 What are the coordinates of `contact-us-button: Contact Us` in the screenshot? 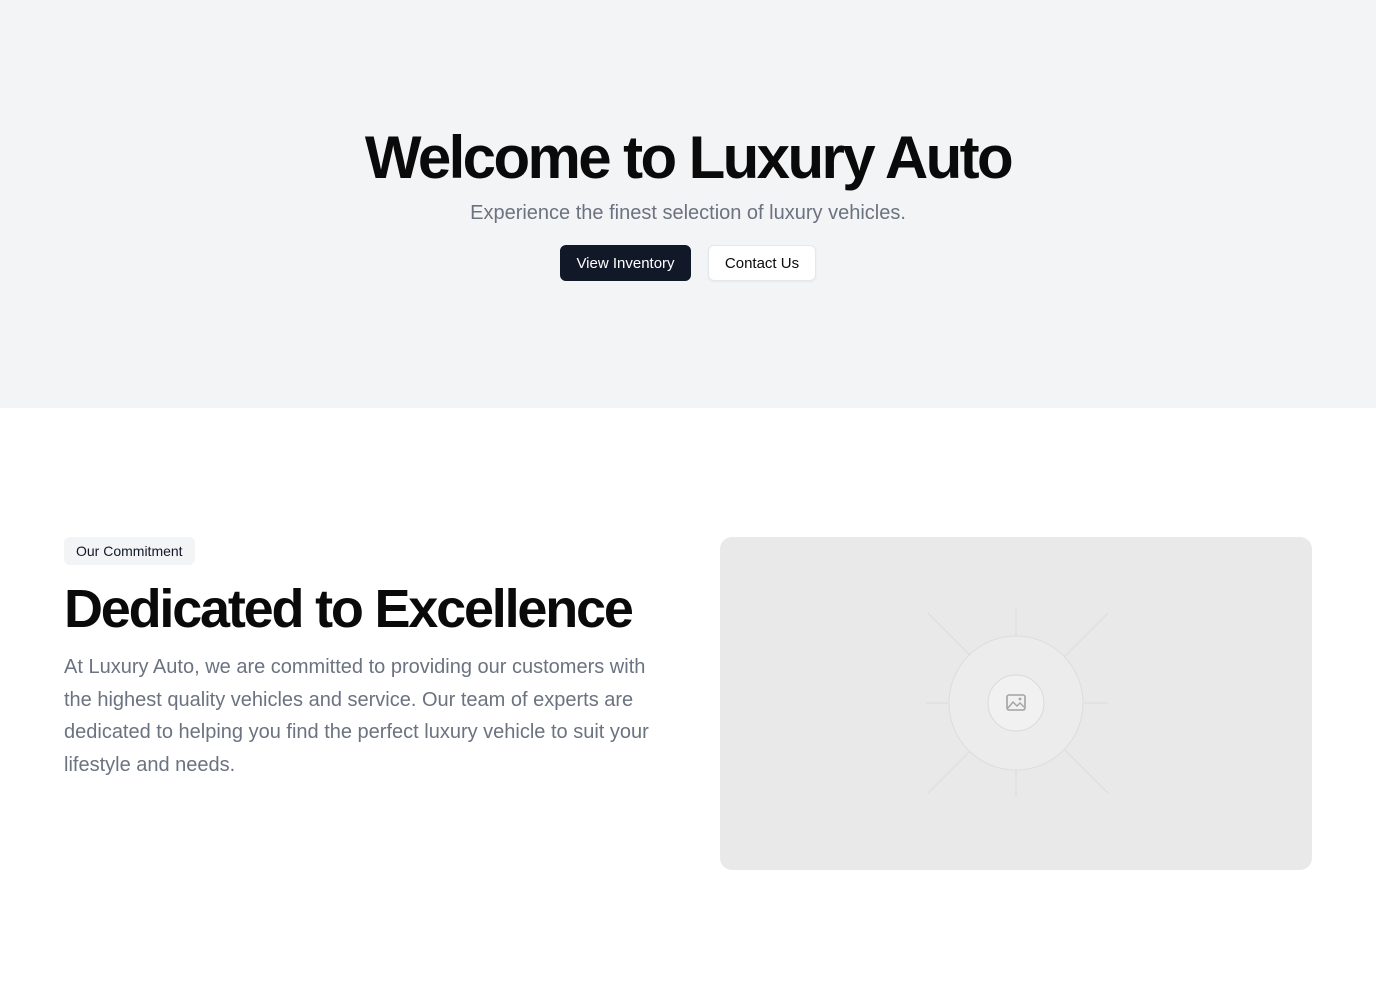 It's located at (762, 263).